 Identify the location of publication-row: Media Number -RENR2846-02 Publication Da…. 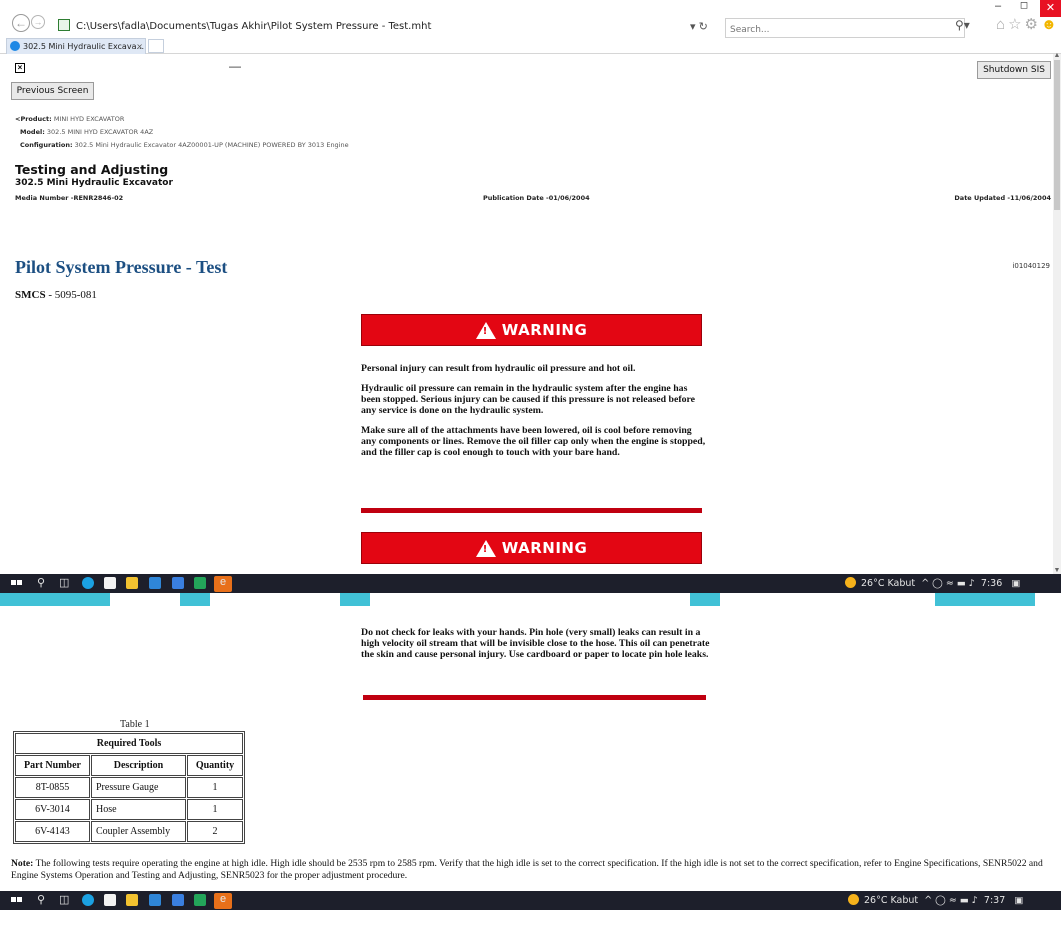
(533, 199).